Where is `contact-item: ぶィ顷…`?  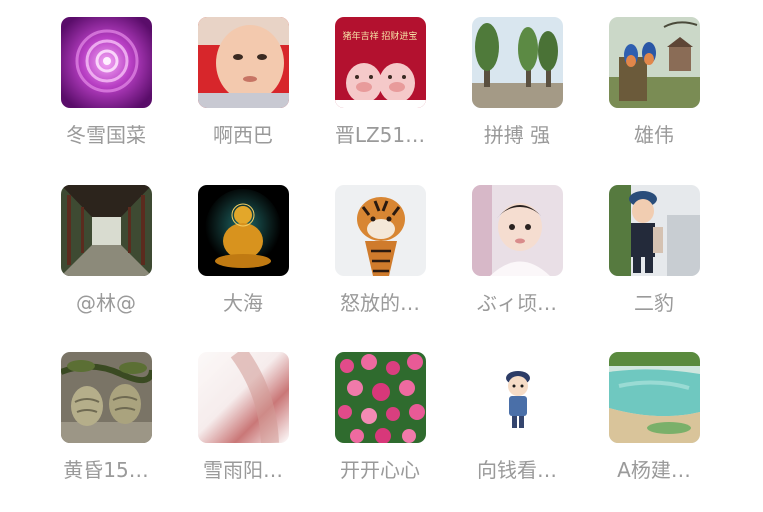 contact-item: ぶィ顷… is located at coordinates (517, 265).